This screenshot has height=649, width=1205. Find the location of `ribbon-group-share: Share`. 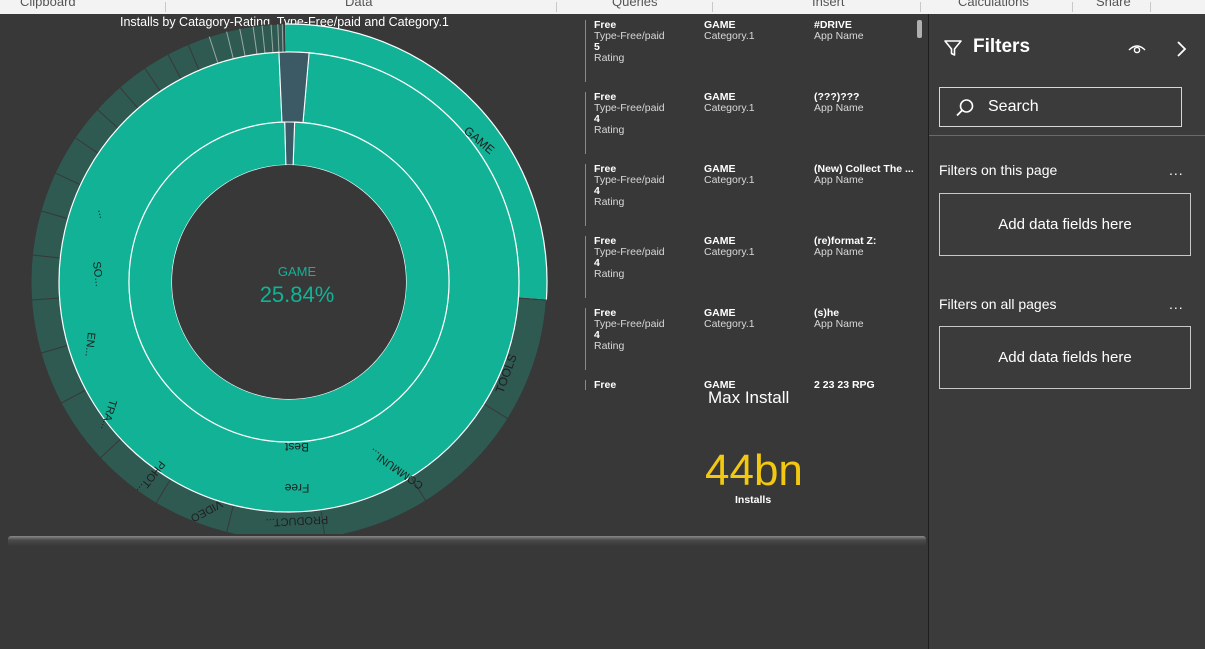

ribbon-group-share: Share is located at coordinates (1113, 4).